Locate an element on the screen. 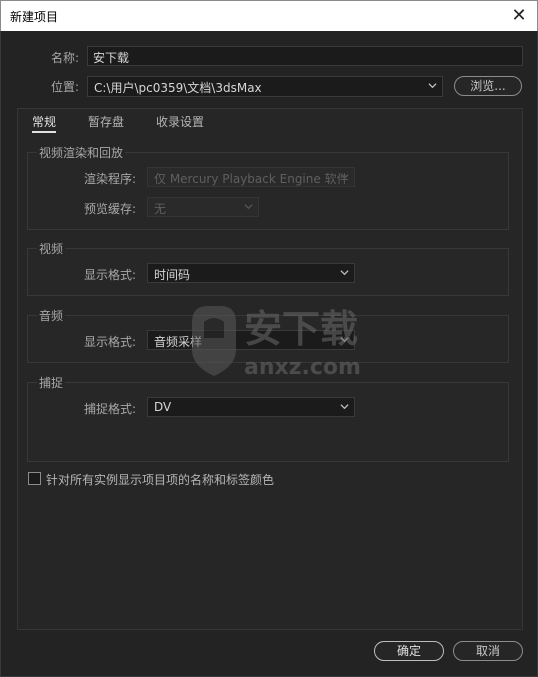 The width and height of the screenshot is (538, 677). watermark: 安下载 anxz.com is located at coordinates (291, 337).